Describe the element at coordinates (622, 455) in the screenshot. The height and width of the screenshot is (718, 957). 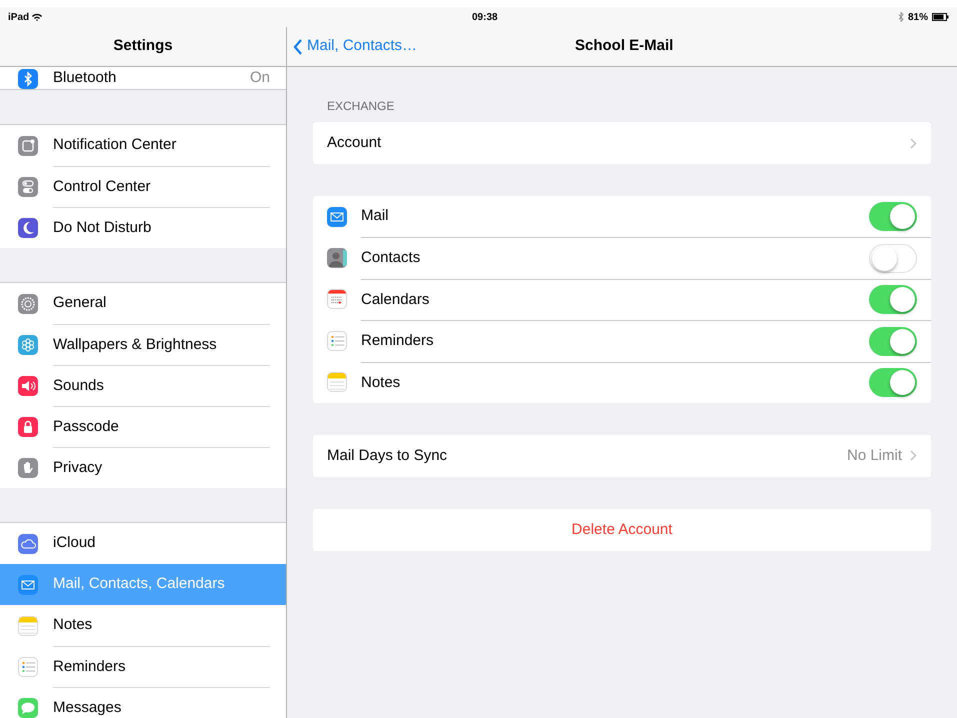
I see `mail-days-row: Mail Days to Sync No Limit` at that location.